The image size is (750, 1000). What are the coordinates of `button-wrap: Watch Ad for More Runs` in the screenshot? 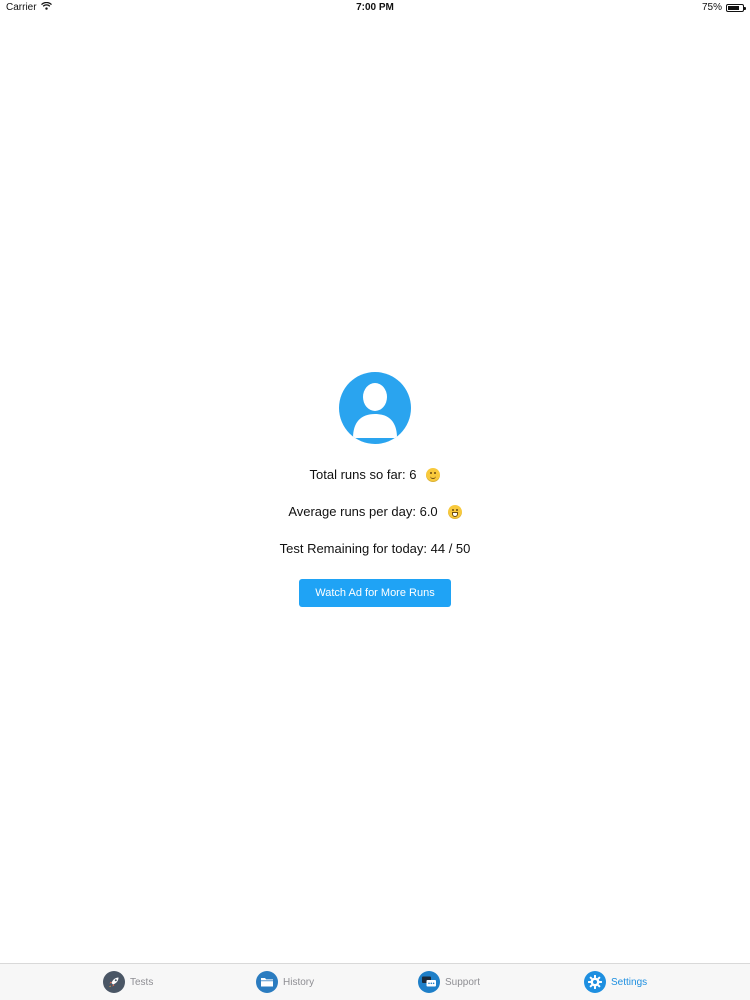 It's located at (375, 593).